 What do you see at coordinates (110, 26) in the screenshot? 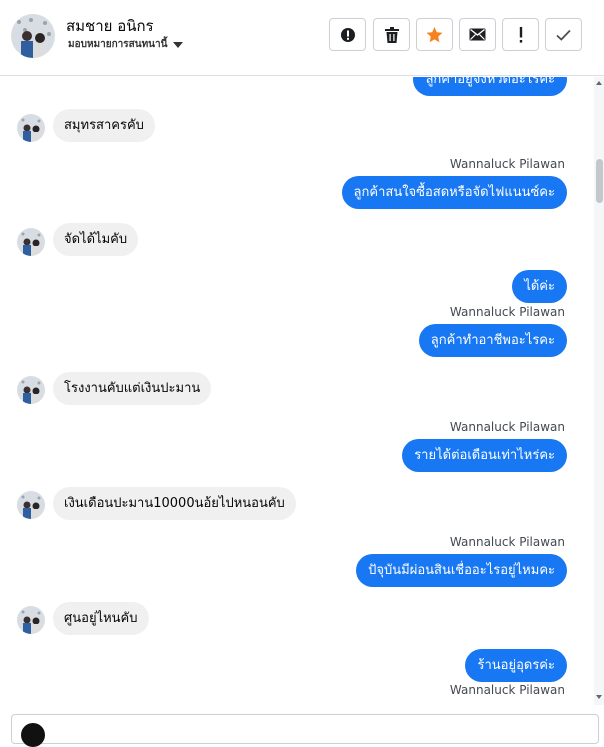
I see `contact-name: สมชาย อนิกร` at bounding box center [110, 26].